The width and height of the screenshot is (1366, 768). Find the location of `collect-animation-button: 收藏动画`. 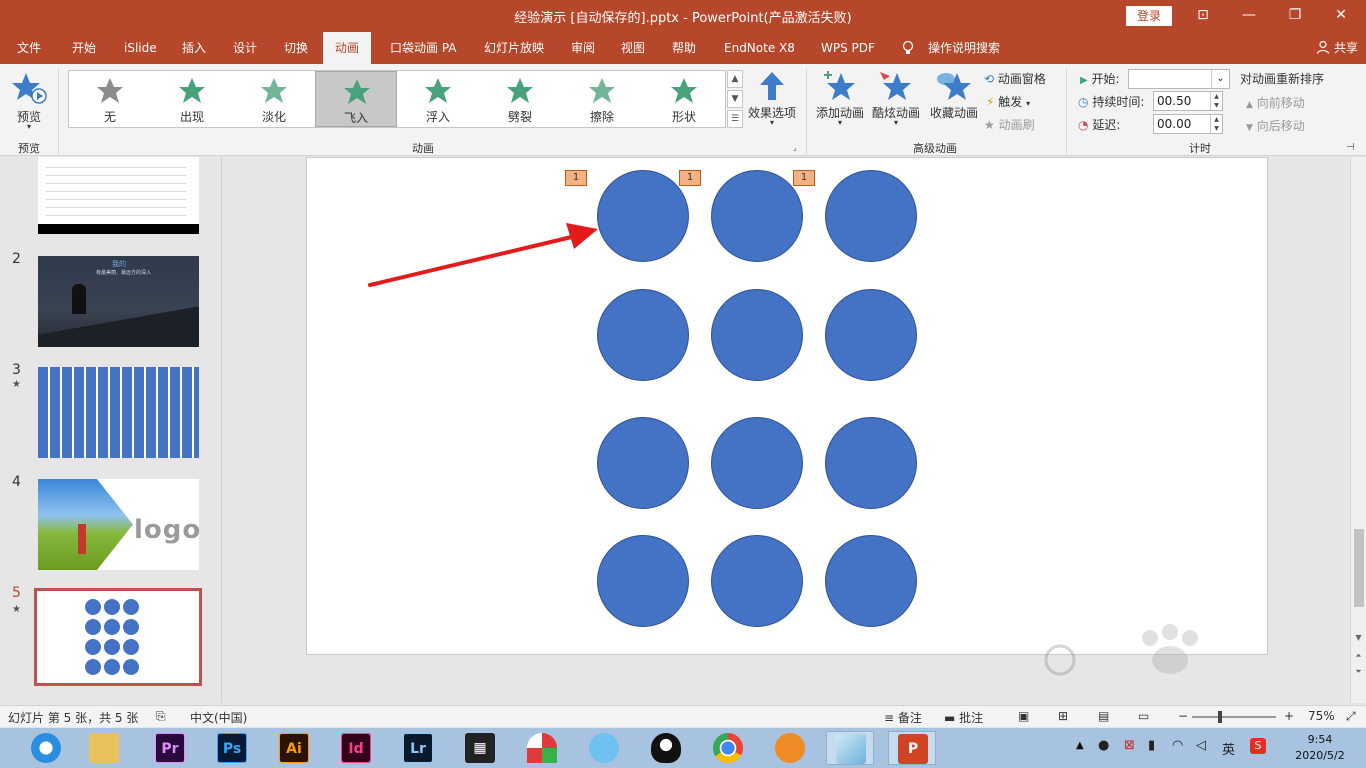

collect-animation-button: 收藏动画 is located at coordinates (954, 101).